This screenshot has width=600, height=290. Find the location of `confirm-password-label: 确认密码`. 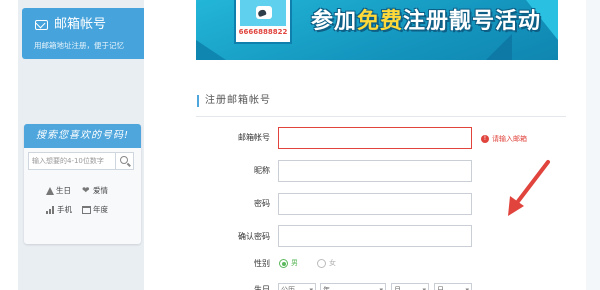

confirm-password-label: 确认密码 is located at coordinates (254, 236).